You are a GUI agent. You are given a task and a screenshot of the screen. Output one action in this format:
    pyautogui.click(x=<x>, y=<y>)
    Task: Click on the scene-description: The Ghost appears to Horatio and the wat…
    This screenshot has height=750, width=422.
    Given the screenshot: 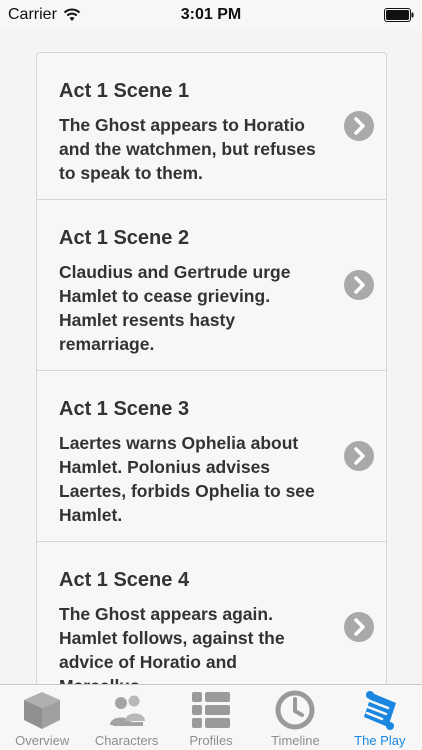 What is the action you would take?
    pyautogui.click(x=187, y=149)
    